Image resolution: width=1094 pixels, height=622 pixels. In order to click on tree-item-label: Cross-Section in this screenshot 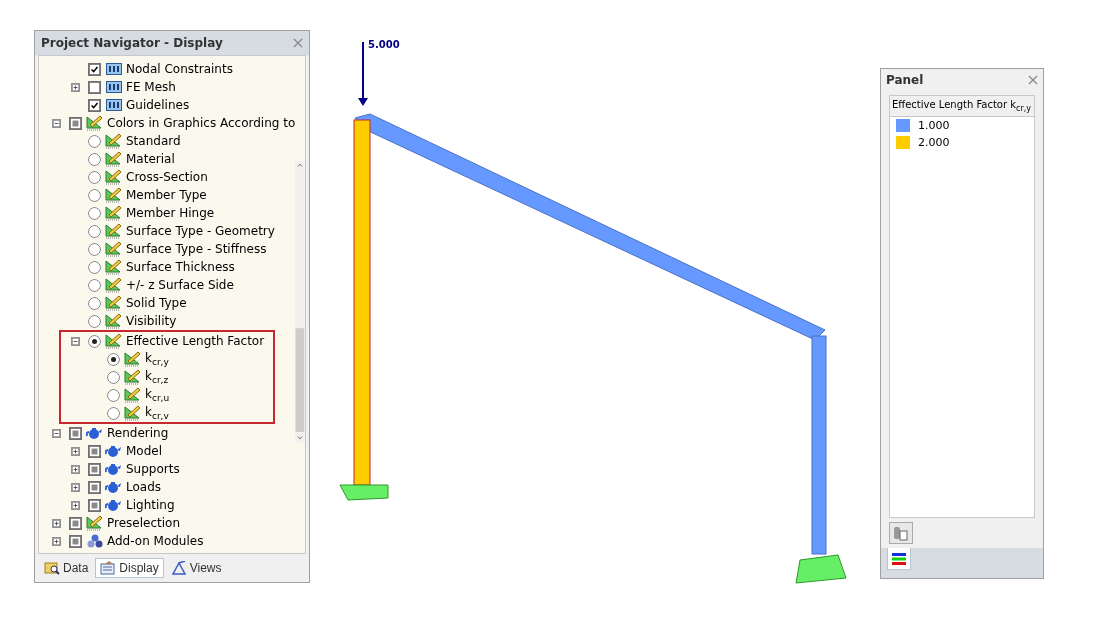, I will do `click(165, 177)`.